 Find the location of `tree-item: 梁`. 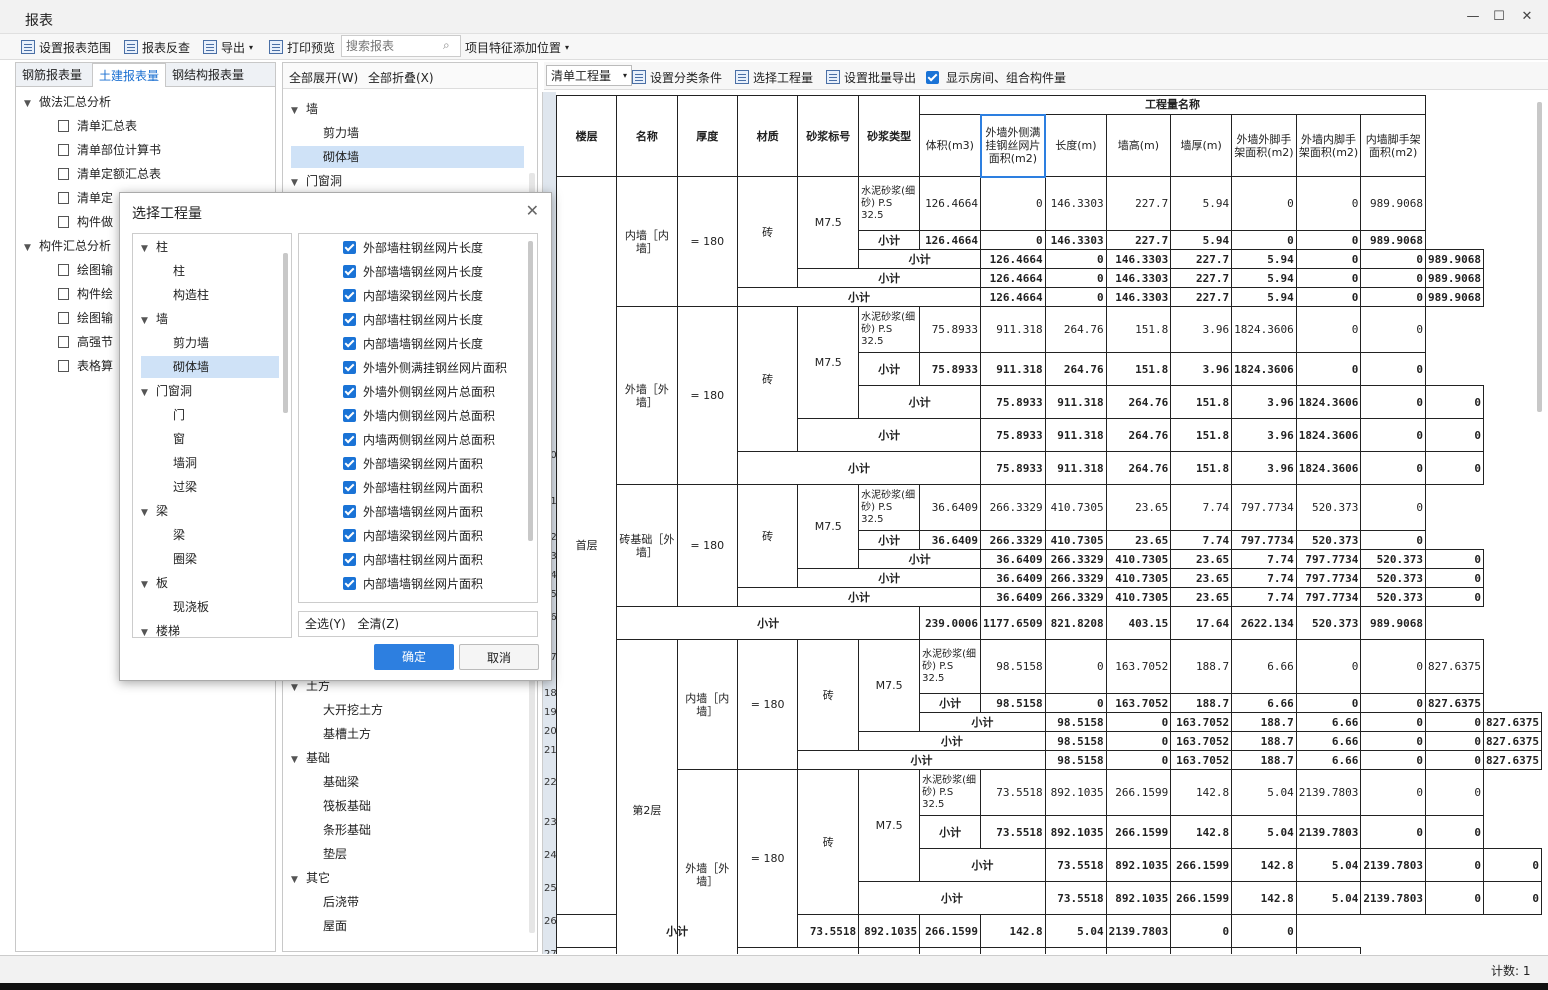

tree-item: 梁 is located at coordinates (210, 535).